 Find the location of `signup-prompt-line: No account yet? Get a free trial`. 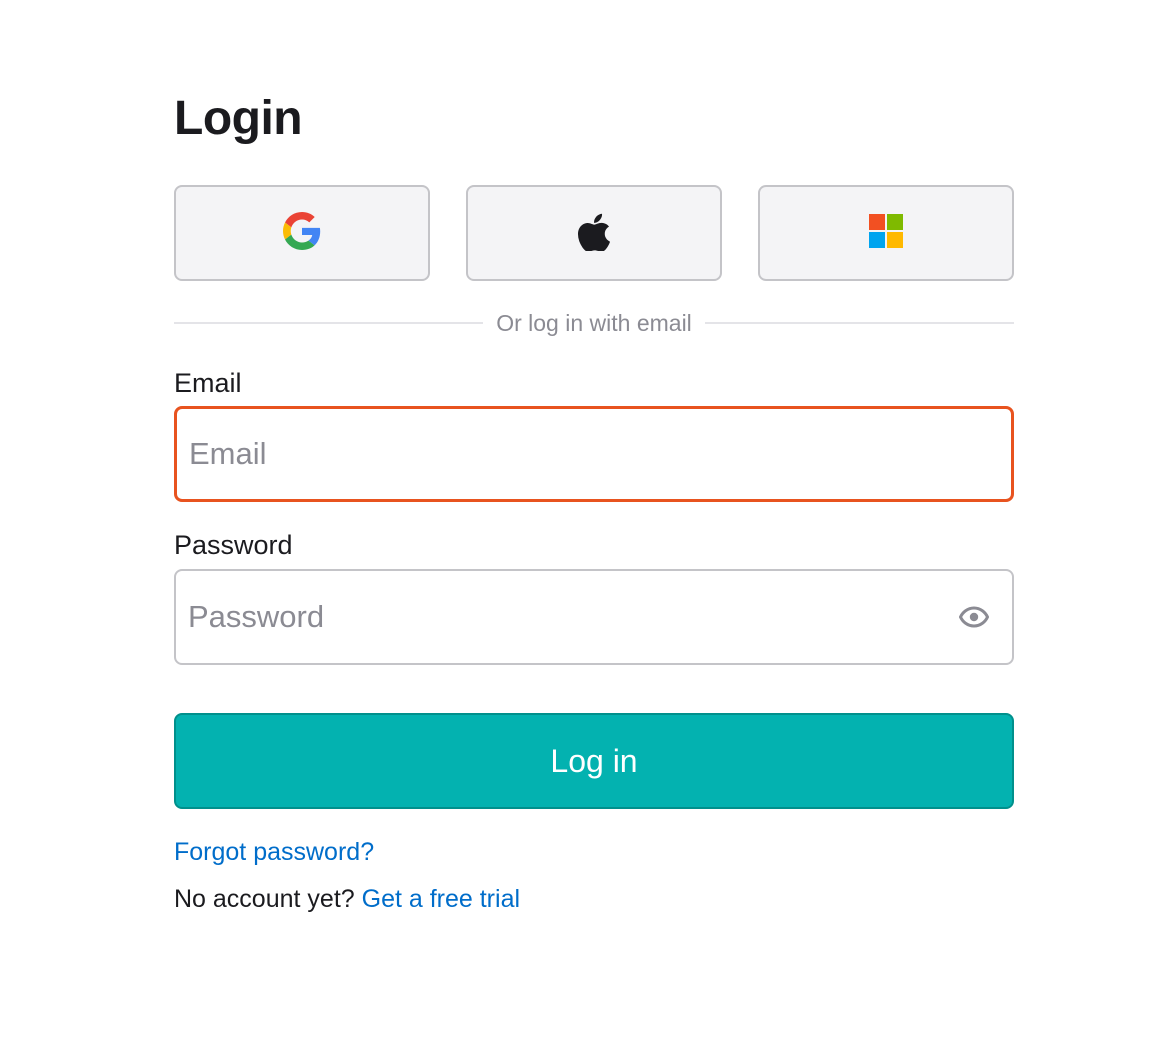

signup-prompt-line: No account yet? Get a free trial is located at coordinates (347, 899).